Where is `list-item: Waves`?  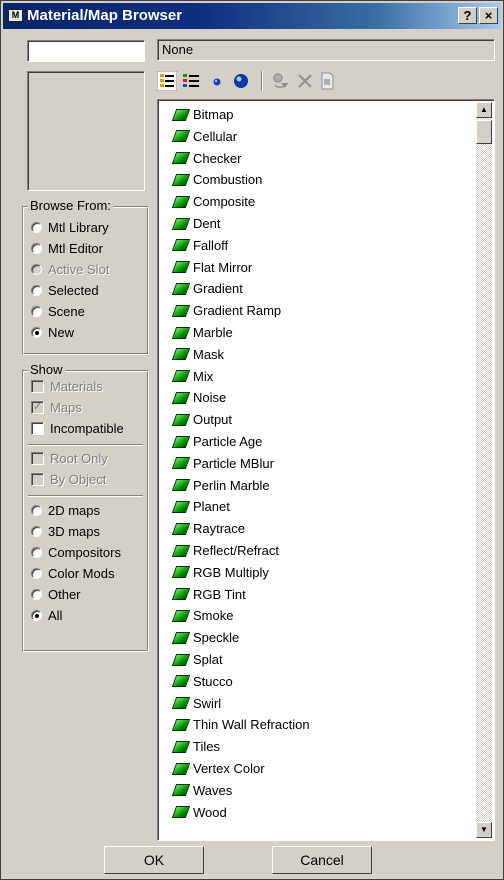 list-item: Waves is located at coordinates (201, 790).